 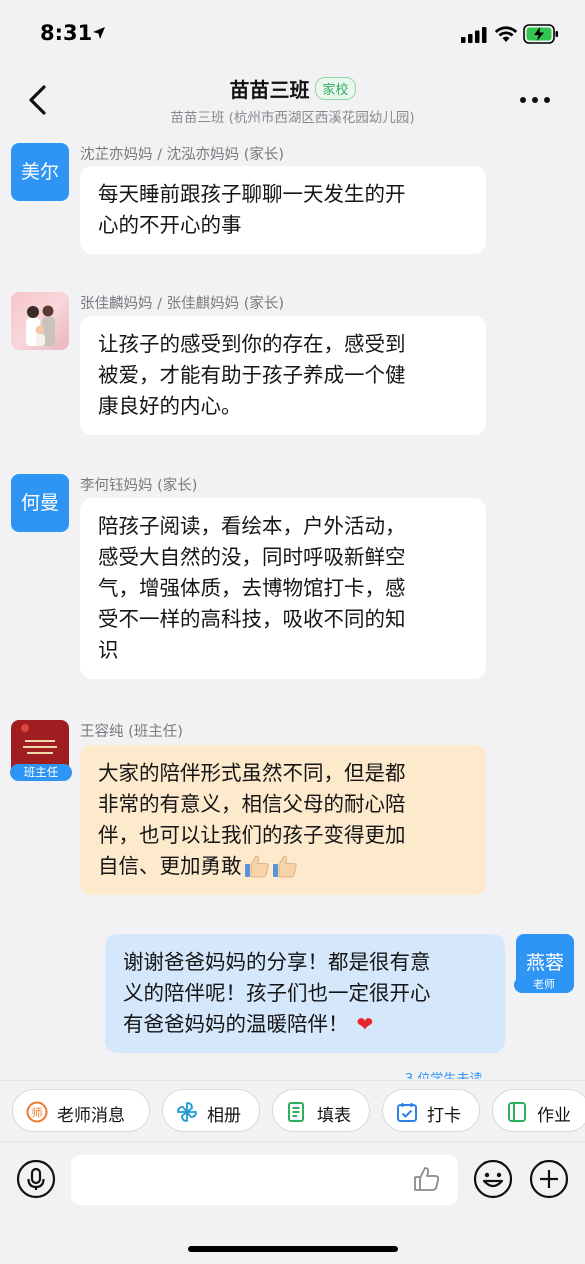 I want to click on message-line: 自信、更加勇敢, so click(x=283, y=866).